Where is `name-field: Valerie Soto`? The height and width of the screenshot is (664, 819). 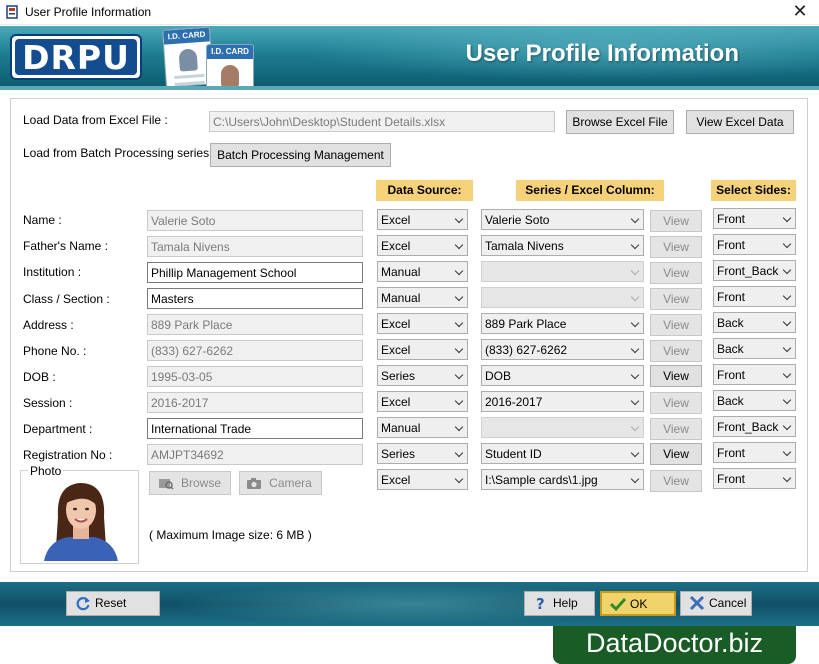
name-field: Valerie Soto is located at coordinates (255, 220).